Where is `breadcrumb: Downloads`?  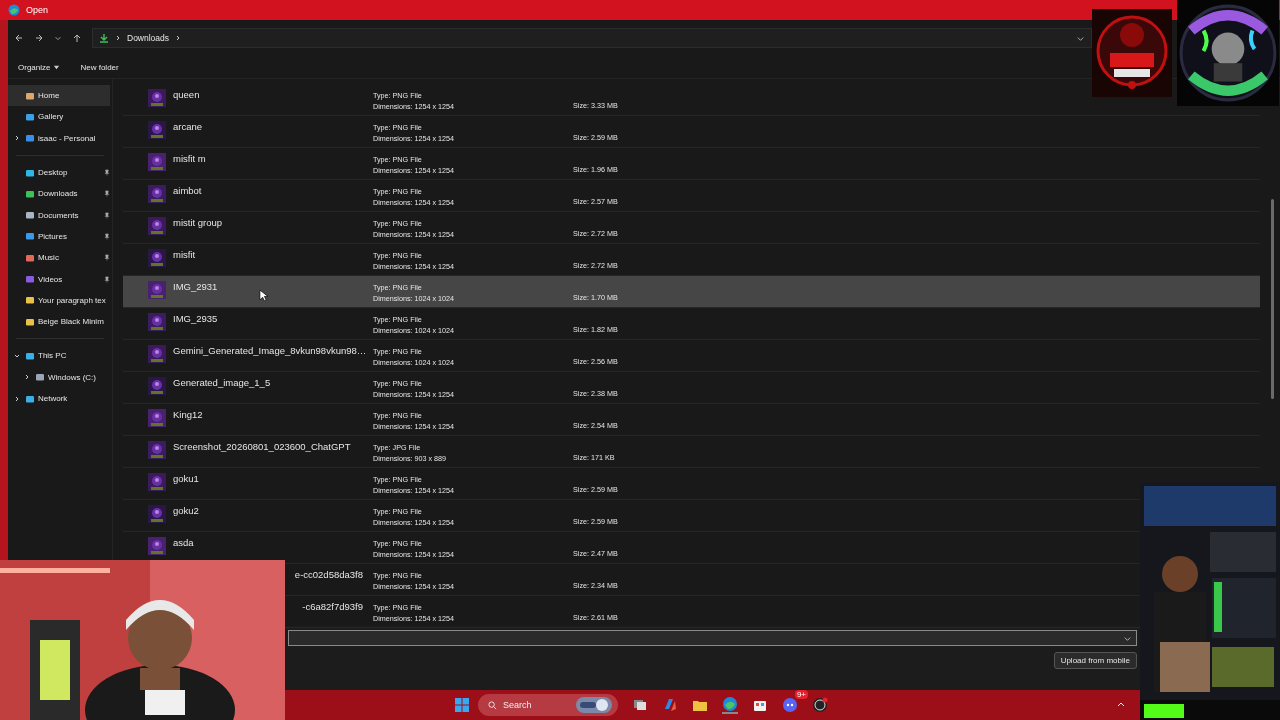
breadcrumb: Downloads is located at coordinates (148, 38).